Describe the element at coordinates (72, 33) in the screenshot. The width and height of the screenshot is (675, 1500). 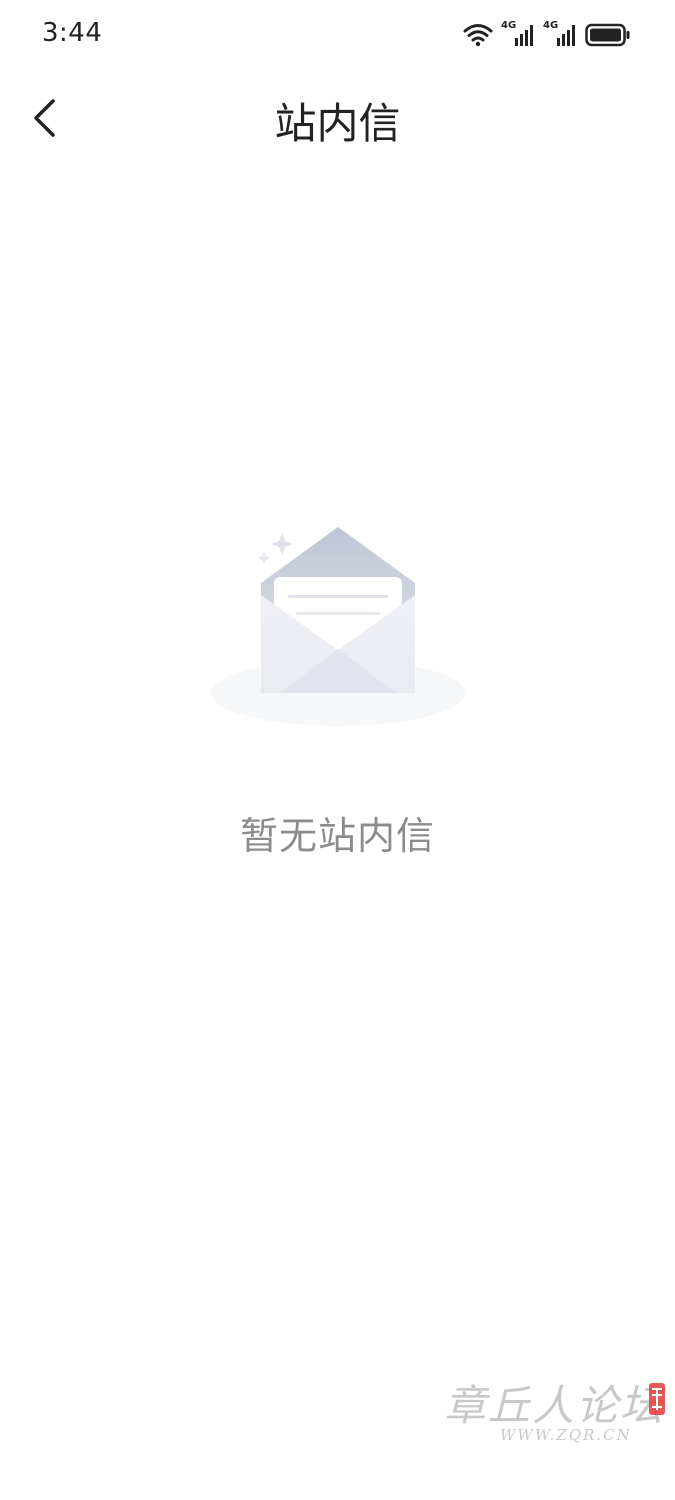
I see `status-time: 3:44` at that location.